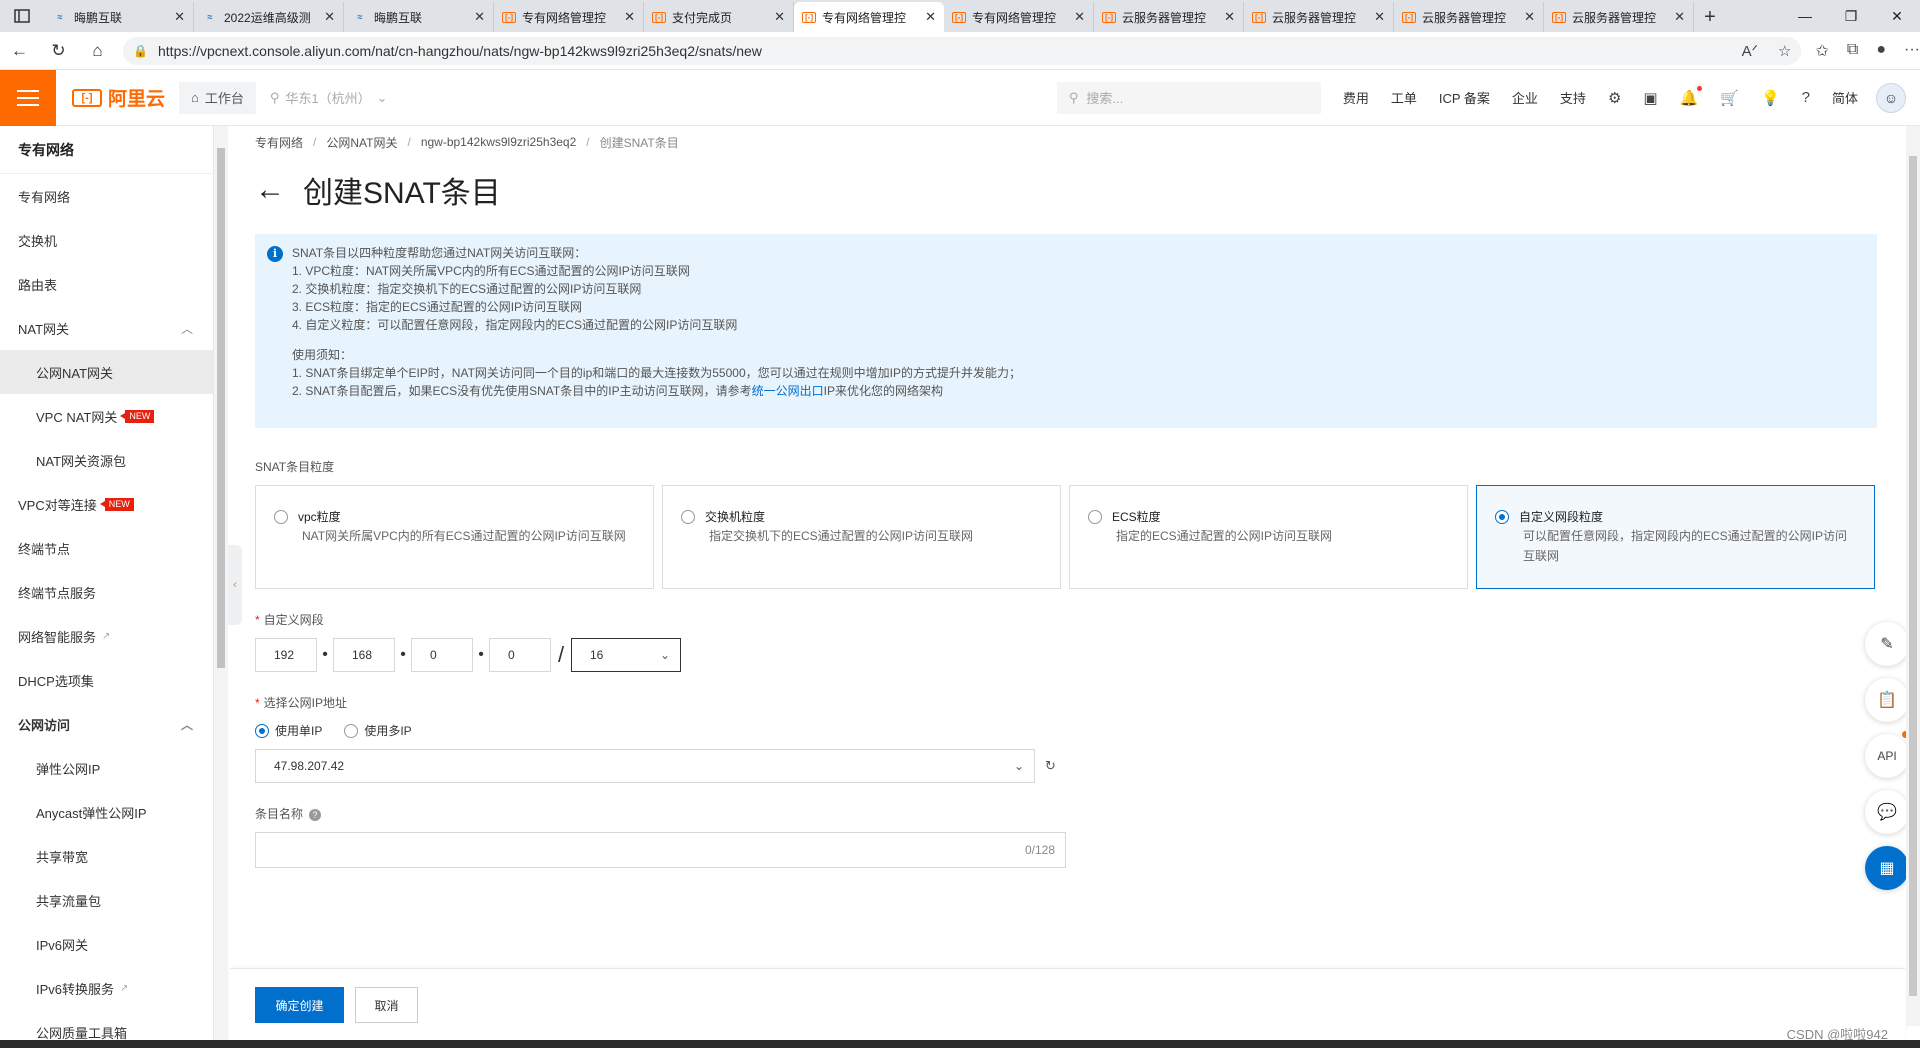  What do you see at coordinates (106, 900) in the screenshot?
I see `sidebar-item: 共享流量包` at bounding box center [106, 900].